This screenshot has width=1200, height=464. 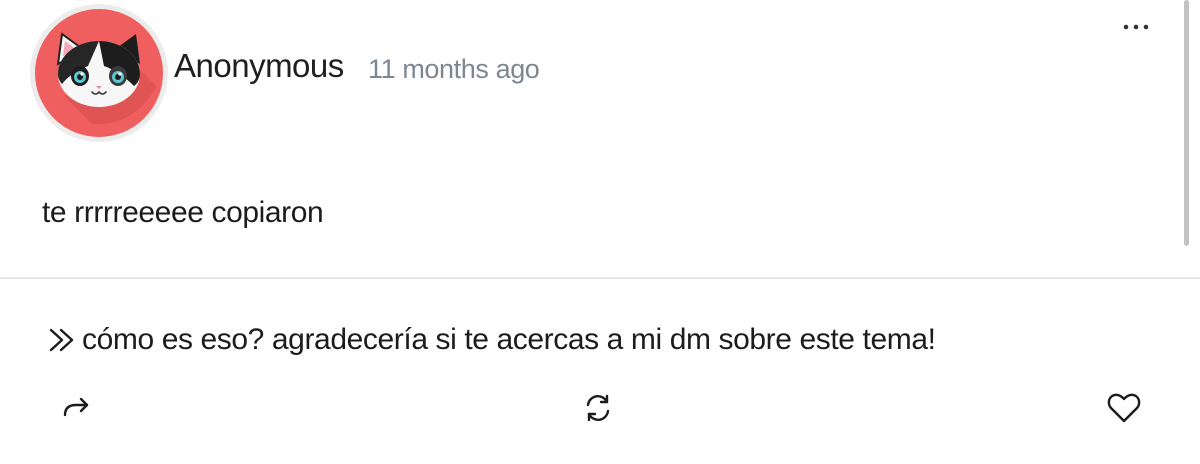 I want to click on refresh-button, so click(x=598, y=408).